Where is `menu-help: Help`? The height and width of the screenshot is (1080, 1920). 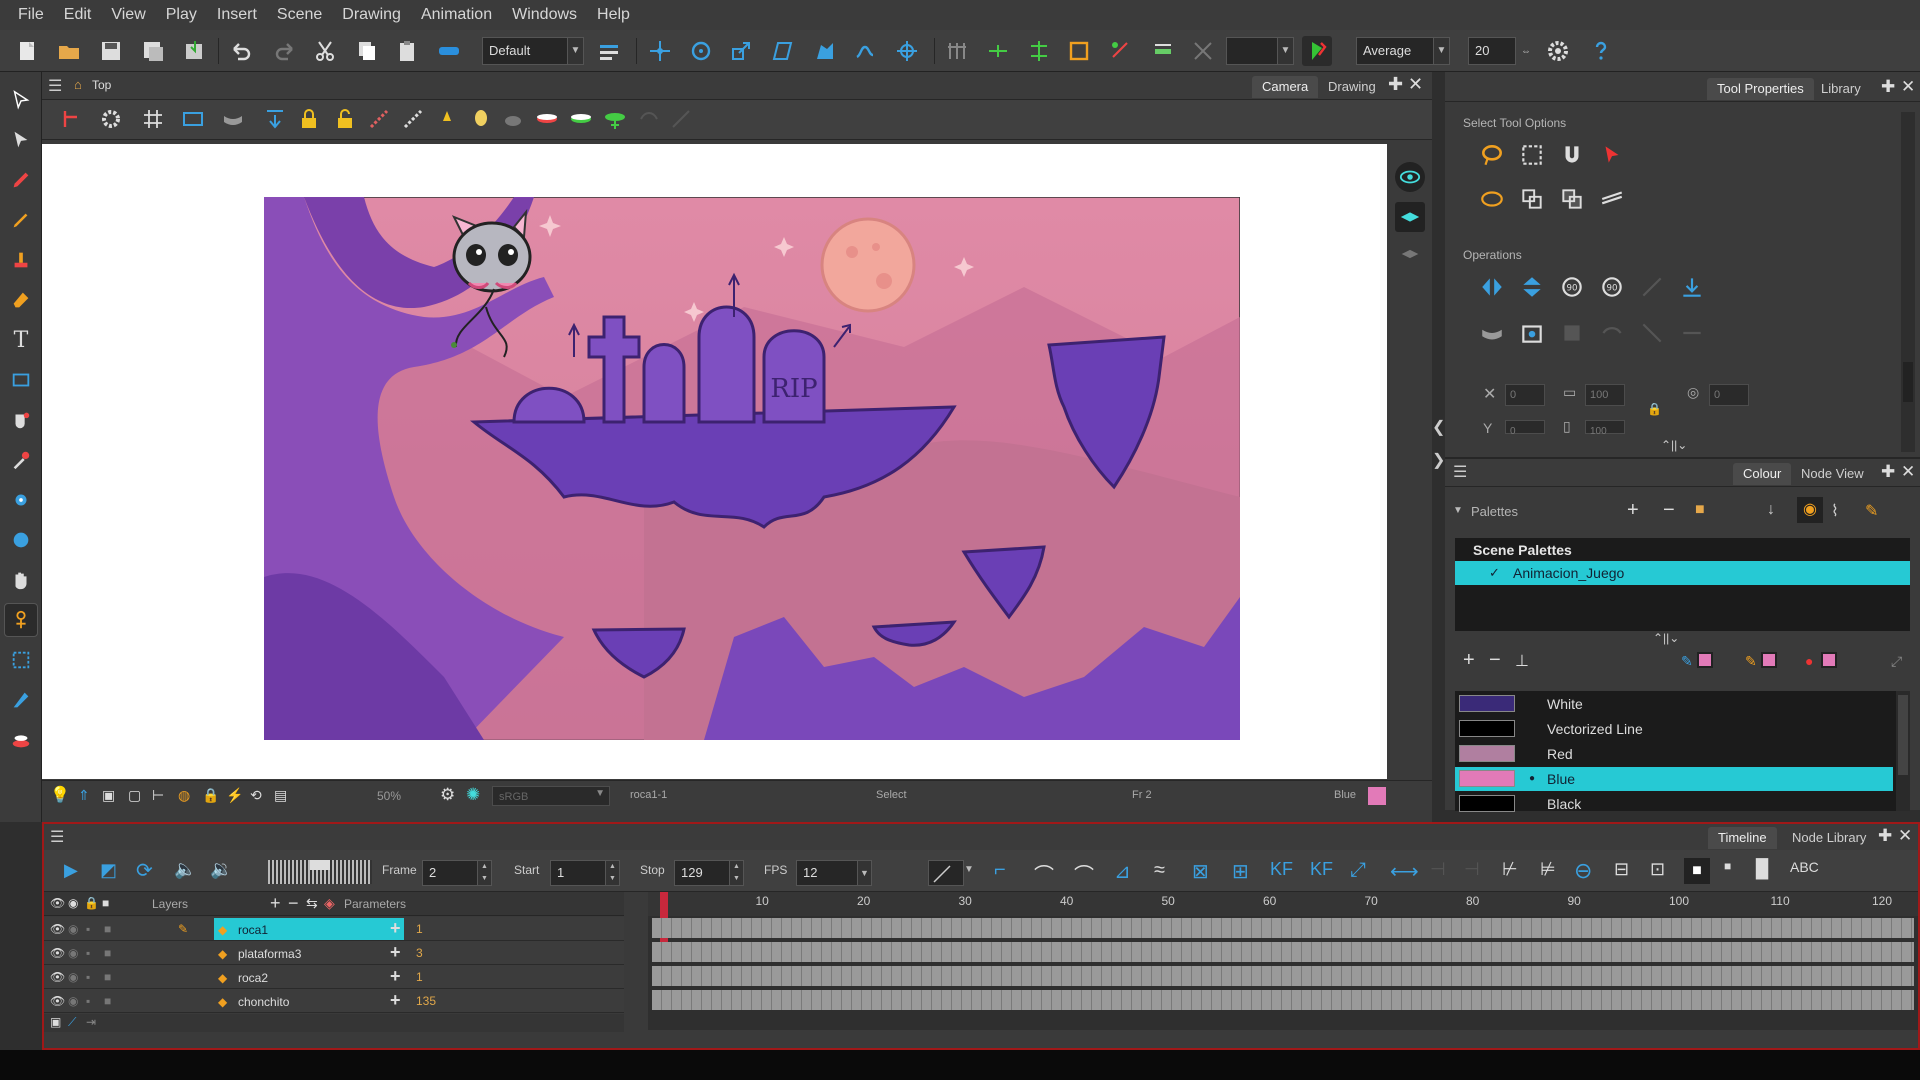 menu-help: Help is located at coordinates (613, 15).